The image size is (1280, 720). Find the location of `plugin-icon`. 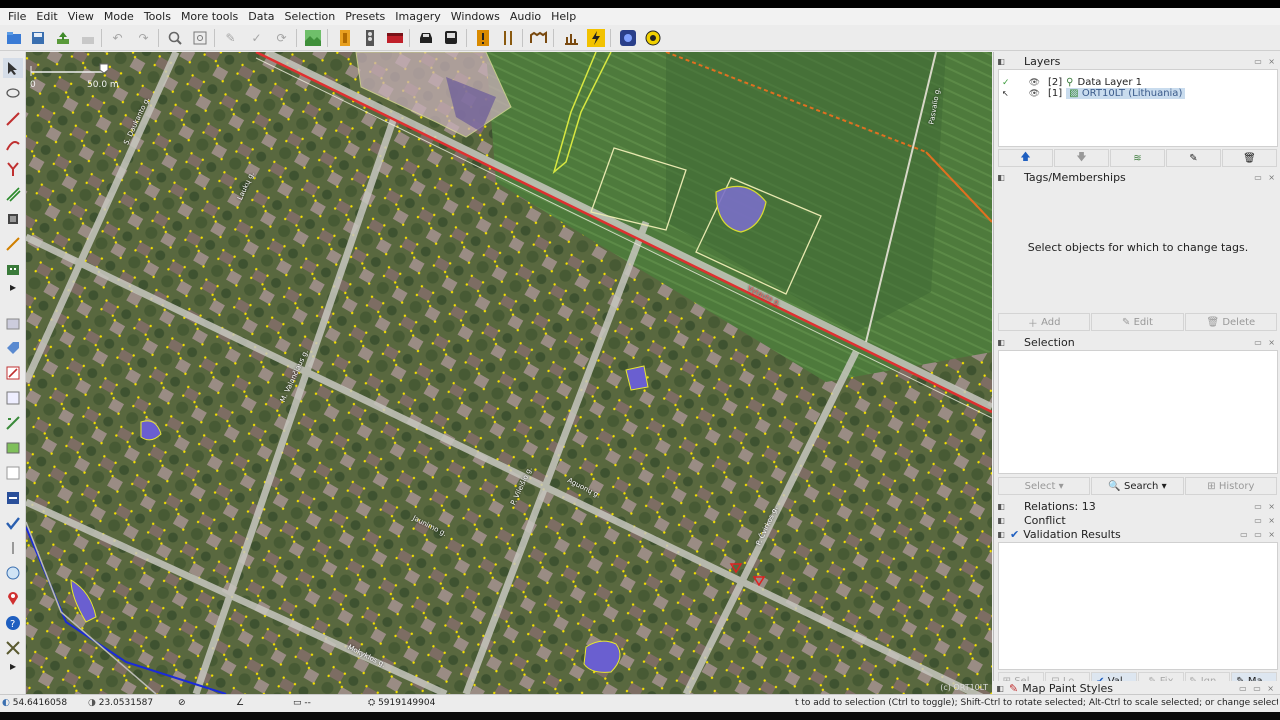

plugin-icon is located at coordinates (13, 648).